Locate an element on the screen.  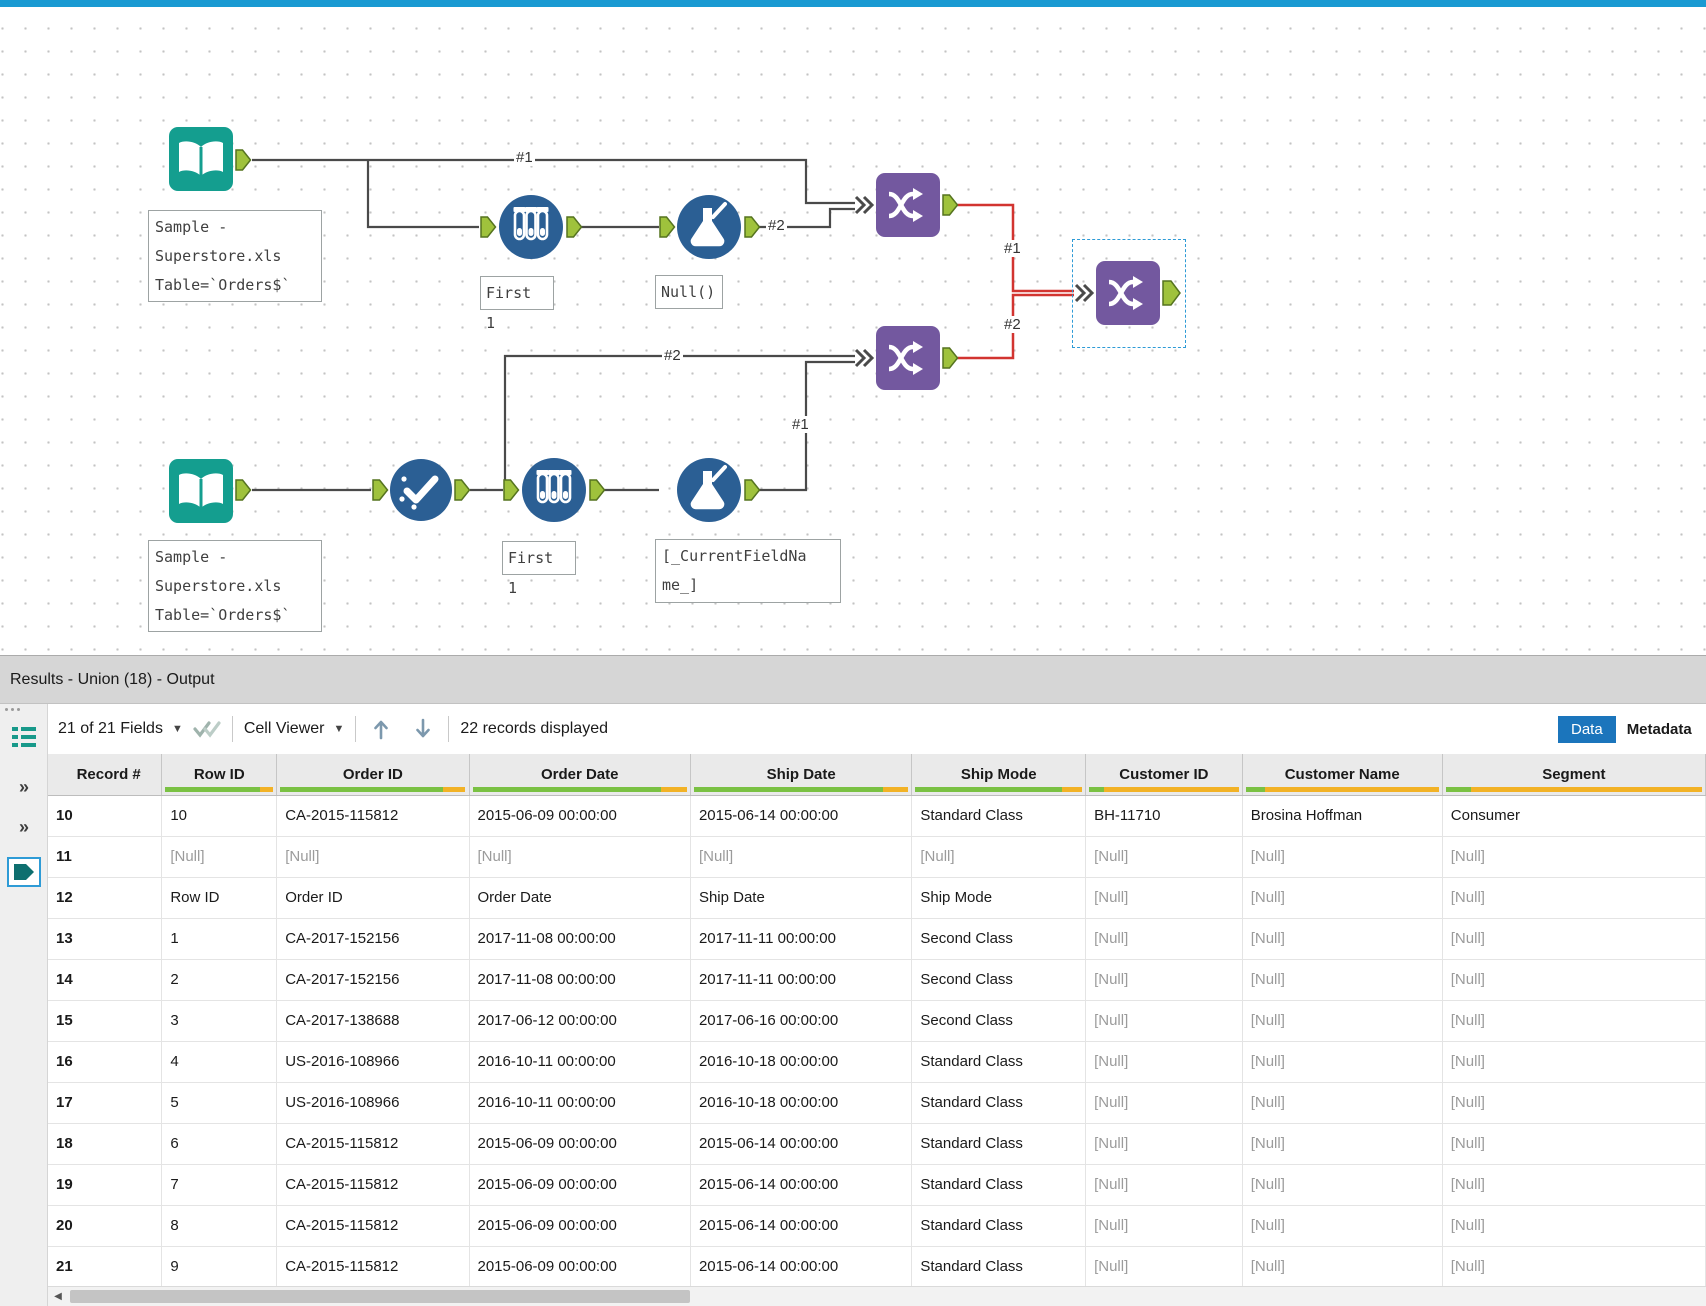
cell: Ship Date is located at coordinates (801, 898).